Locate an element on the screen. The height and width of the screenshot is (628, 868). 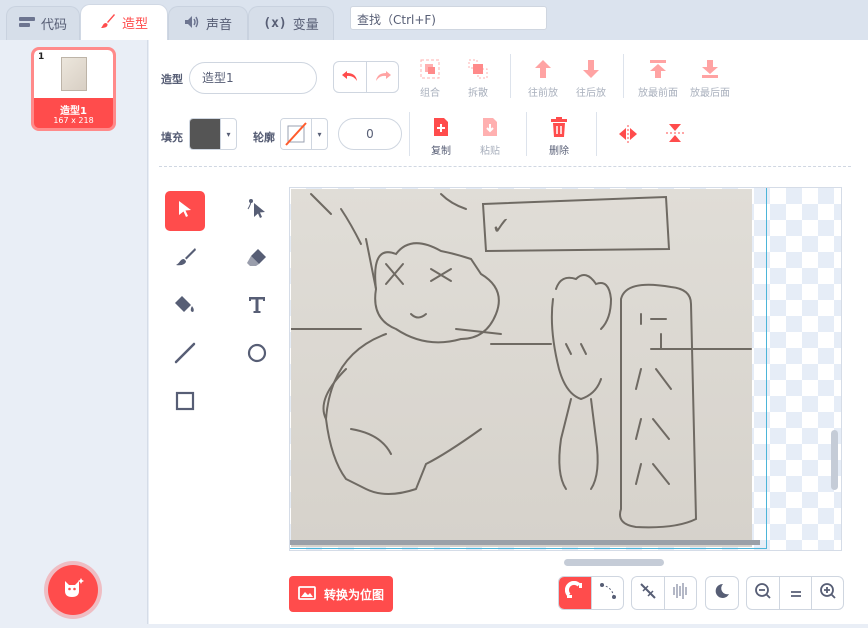
select-tool is located at coordinates (185, 211).